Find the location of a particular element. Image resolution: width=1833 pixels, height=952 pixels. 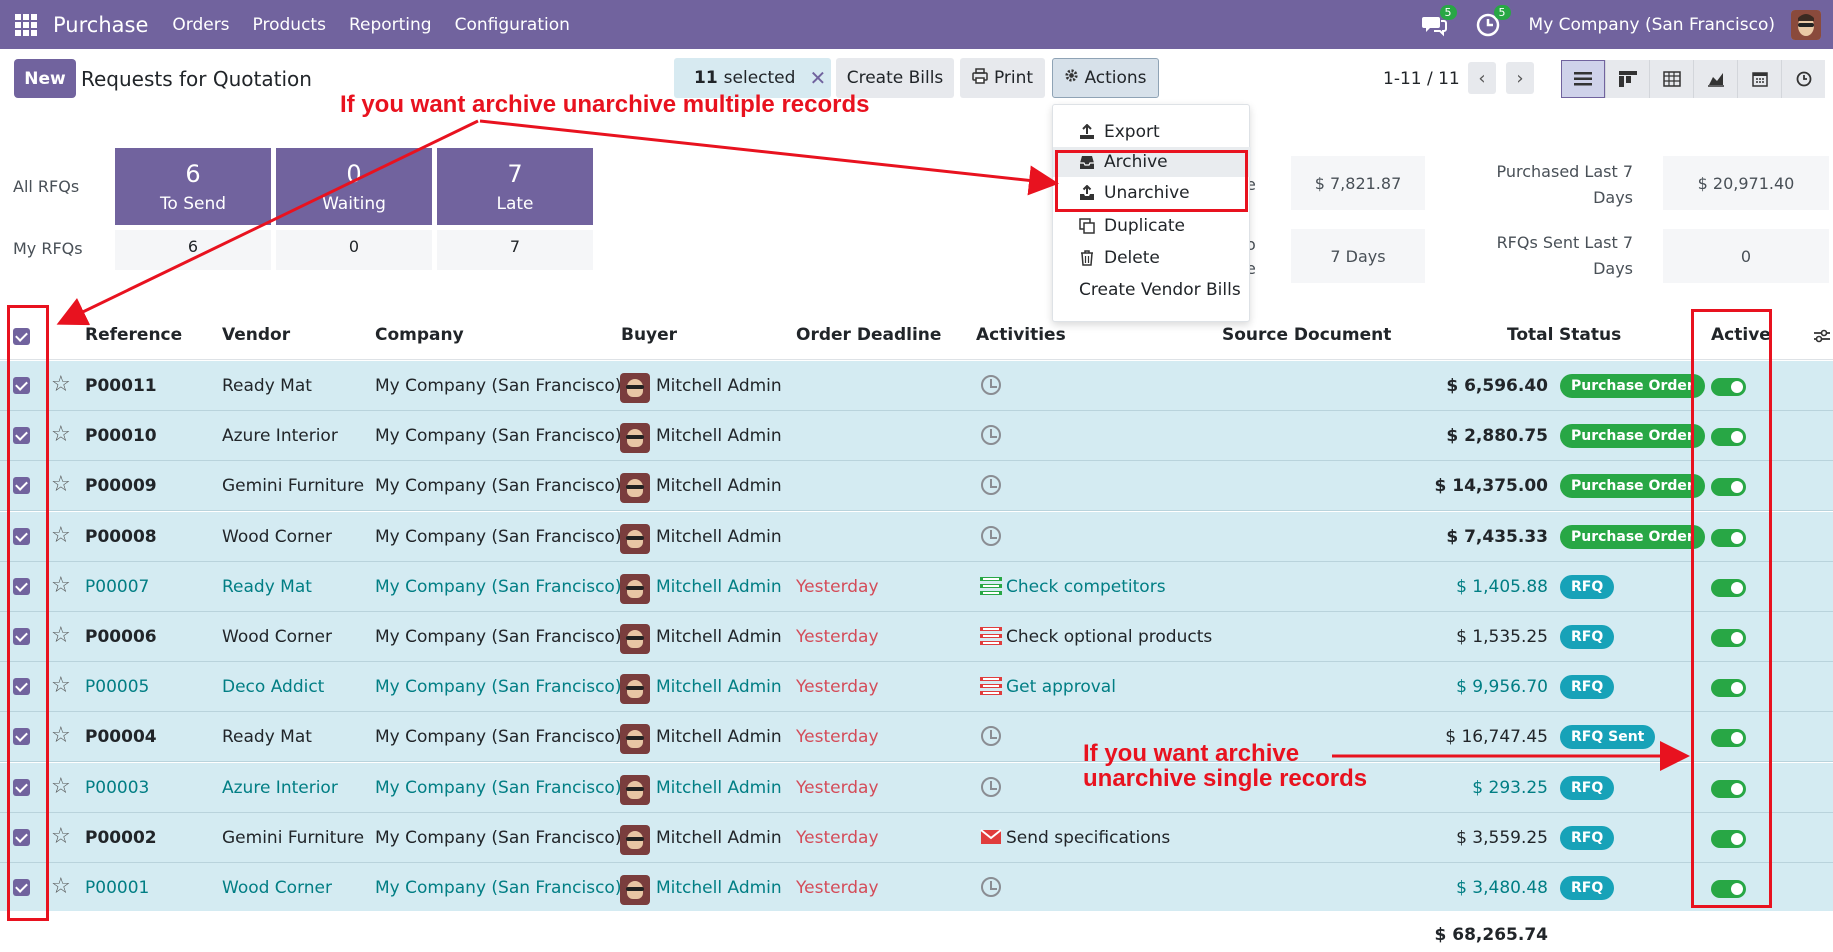

purchased-label-line-2: Days is located at coordinates (1613, 197).